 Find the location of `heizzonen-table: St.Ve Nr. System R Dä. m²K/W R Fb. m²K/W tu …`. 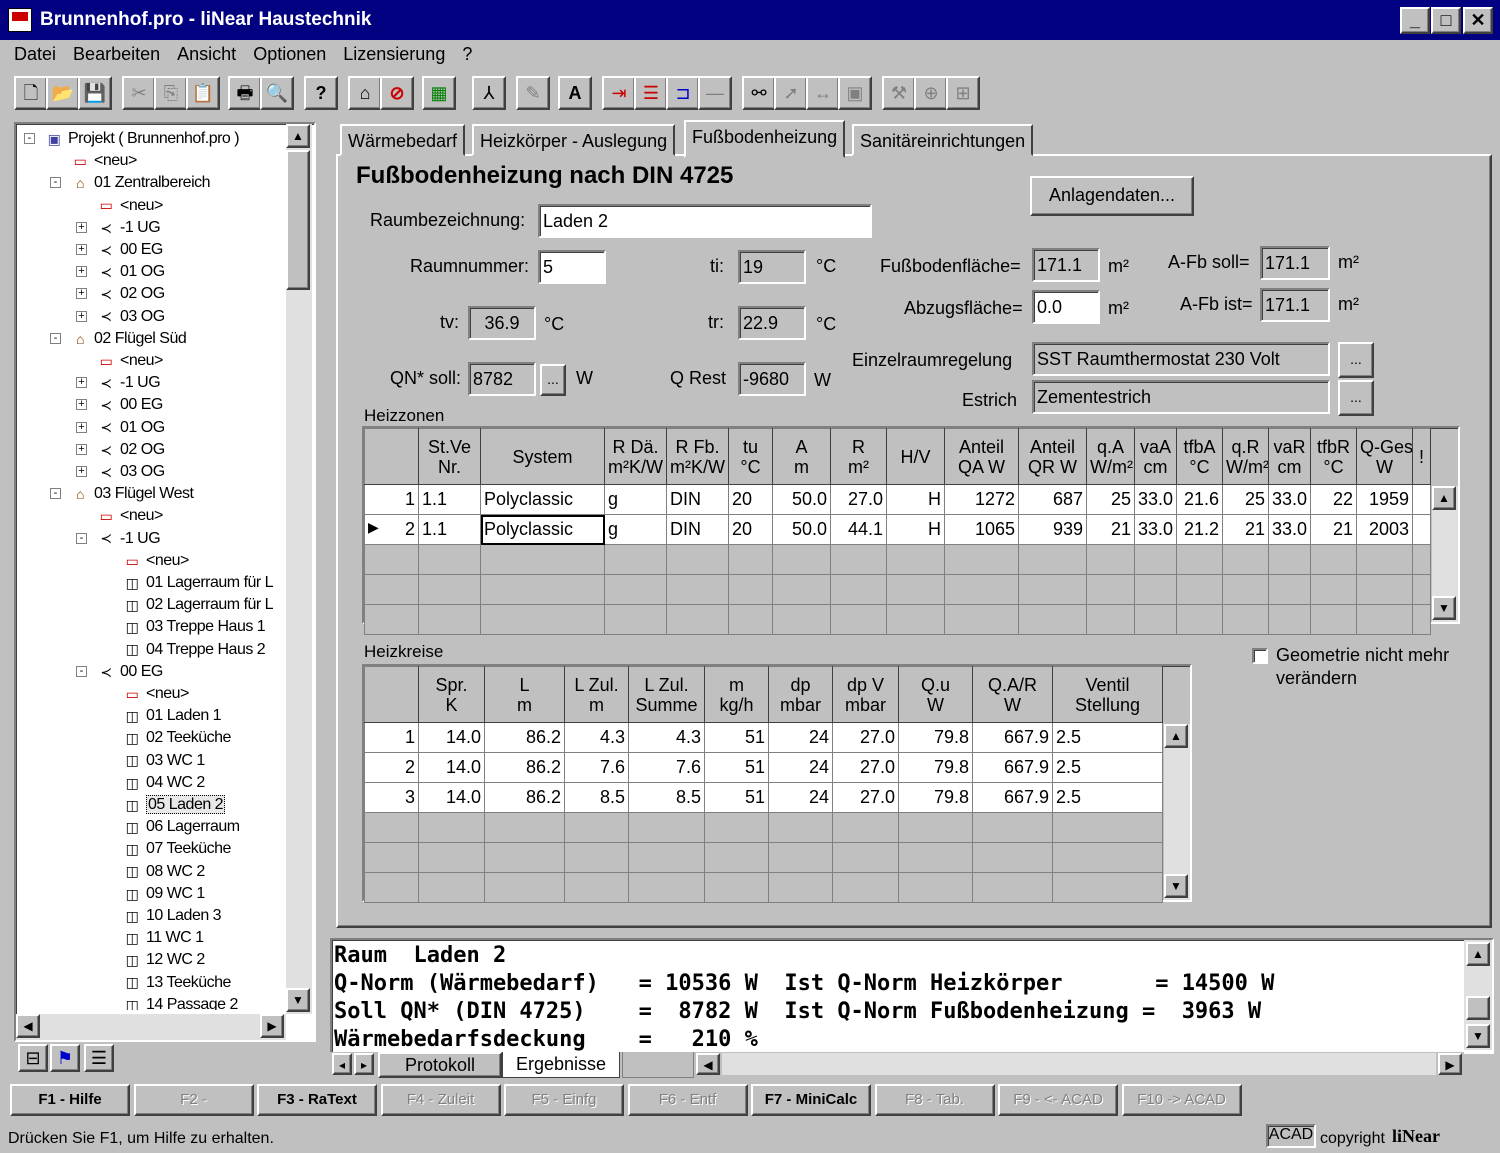

heizzonen-table: St.Ve Nr. System R Dä. m²K/W R Fb. m²K/W tu … is located at coordinates (897, 531).